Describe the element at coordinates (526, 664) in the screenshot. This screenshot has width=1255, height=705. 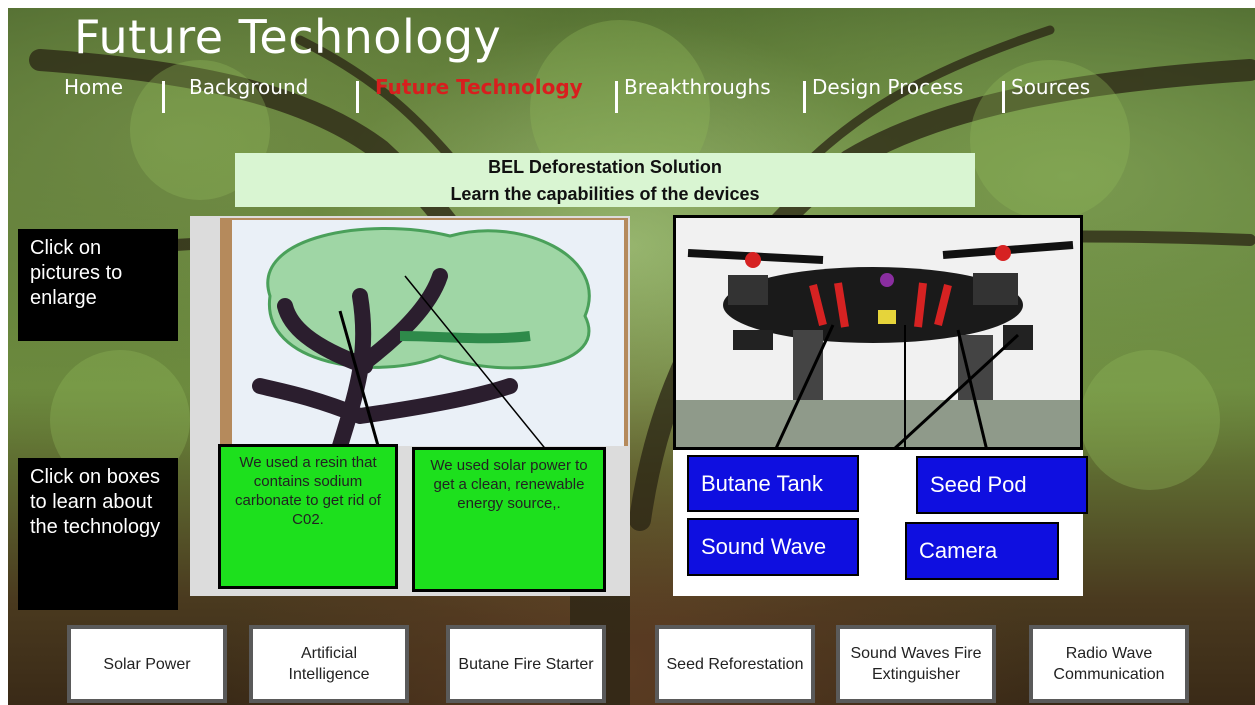
I see `butane-fire-starter-button: Butane Fire Starter` at that location.